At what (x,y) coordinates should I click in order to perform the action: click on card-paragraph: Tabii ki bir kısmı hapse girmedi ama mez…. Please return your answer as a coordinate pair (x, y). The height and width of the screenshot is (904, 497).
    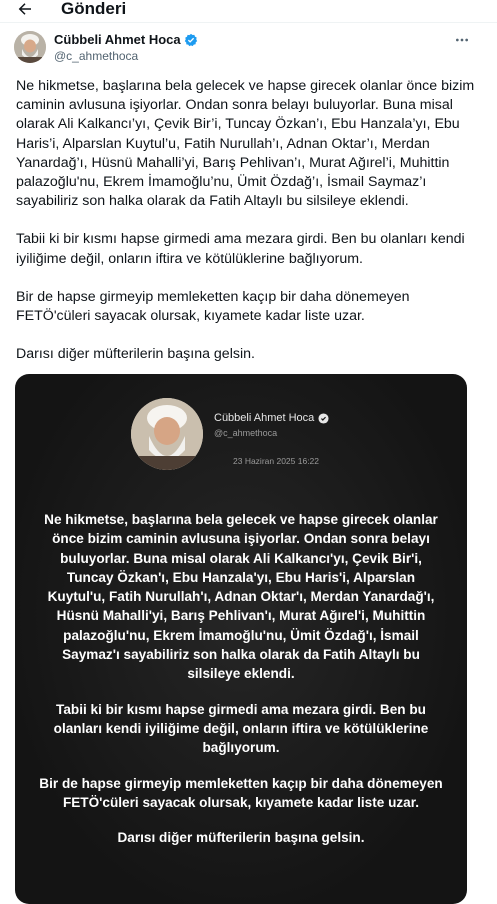
    Looking at the image, I should click on (241, 728).